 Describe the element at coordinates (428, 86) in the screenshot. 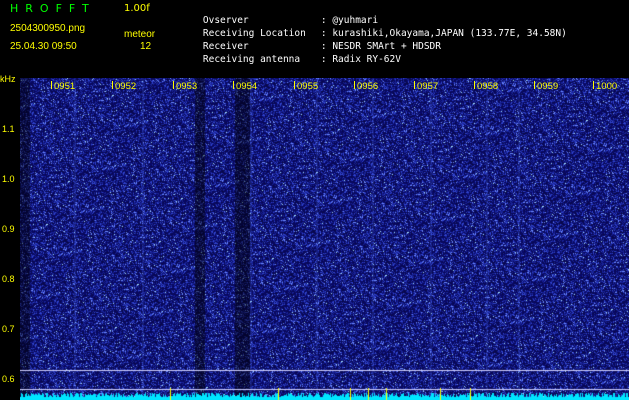

I see `time-label: 0957` at that location.